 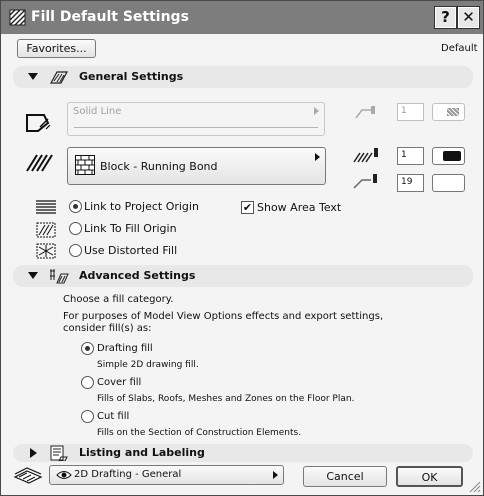 What do you see at coordinates (128, 474) in the screenshot?
I see `layer-name: 2D Drafting - General` at bounding box center [128, 474].